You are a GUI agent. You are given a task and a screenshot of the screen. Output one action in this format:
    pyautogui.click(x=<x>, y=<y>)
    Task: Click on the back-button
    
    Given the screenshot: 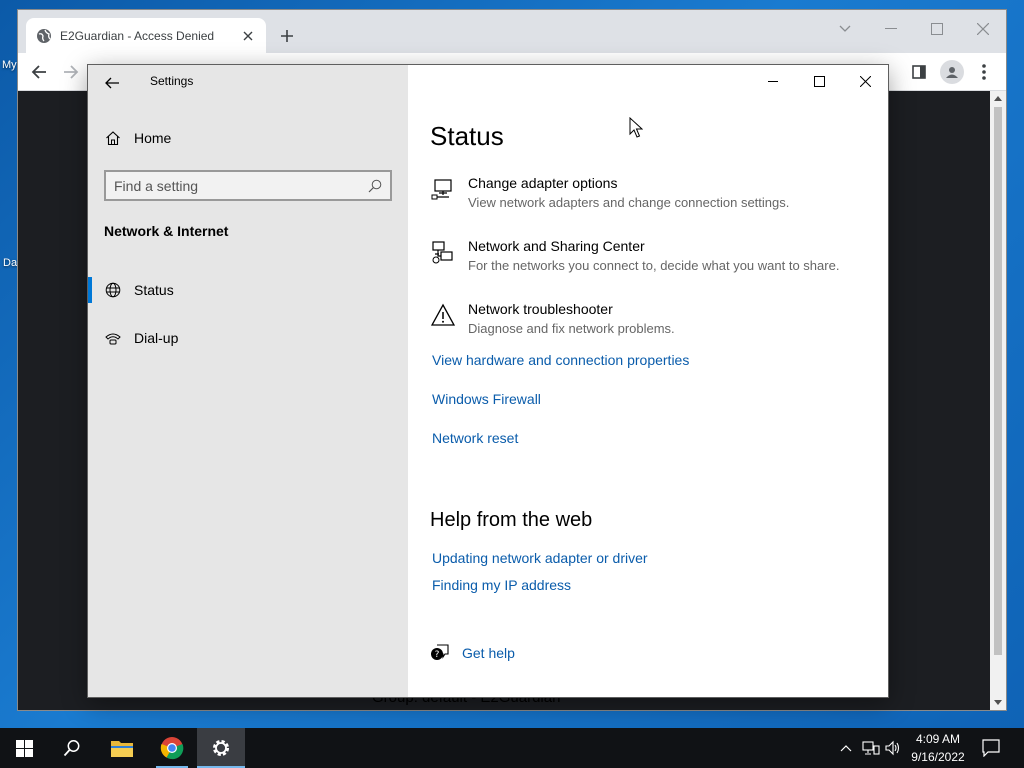 What is the action you would take?
    pyautogui.click(x=112, y=83)
    